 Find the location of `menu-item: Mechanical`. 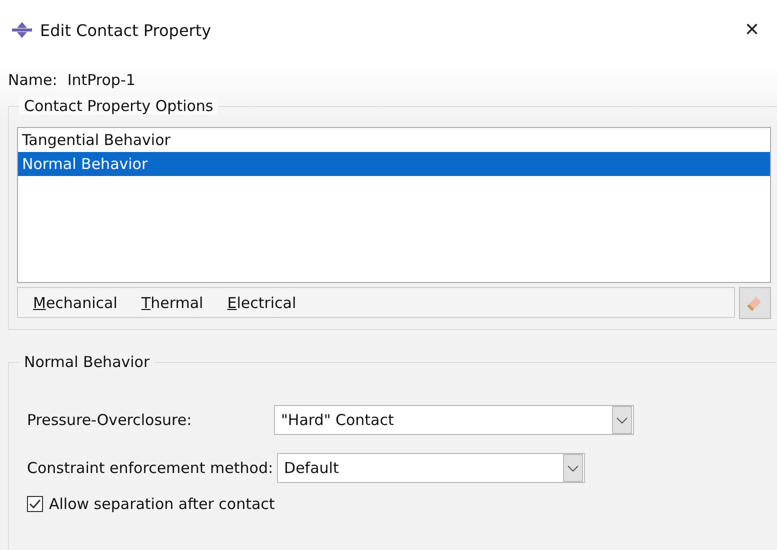

menu-item: Mechanical is located at coordinates (75, 303).